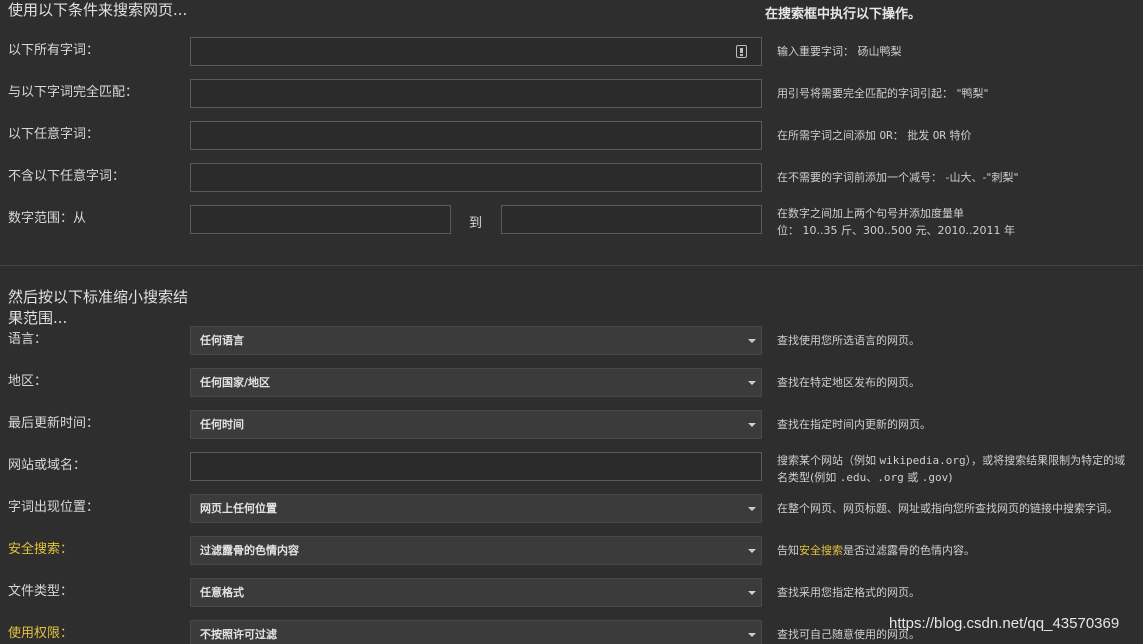 This screenshot has width=1143, height=644. Describe the element at coordinates (848, 382) in the screenshot. I see `help-region: 查找在特定地区发布的网页。` at that location.